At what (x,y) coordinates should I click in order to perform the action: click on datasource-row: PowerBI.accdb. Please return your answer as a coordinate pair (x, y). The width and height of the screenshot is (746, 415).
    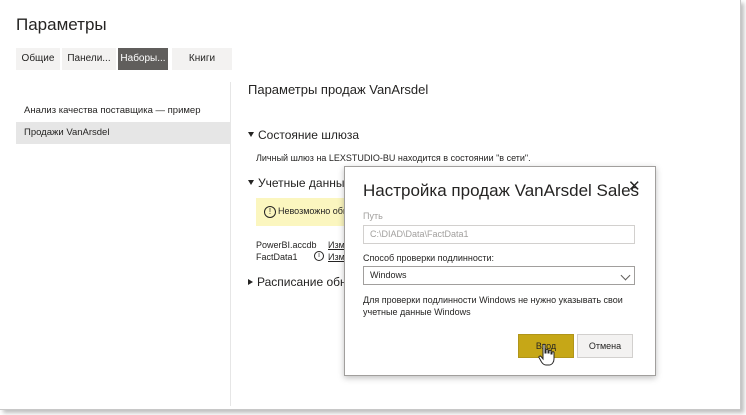
    Looking at the image, I should click on (286, 245).